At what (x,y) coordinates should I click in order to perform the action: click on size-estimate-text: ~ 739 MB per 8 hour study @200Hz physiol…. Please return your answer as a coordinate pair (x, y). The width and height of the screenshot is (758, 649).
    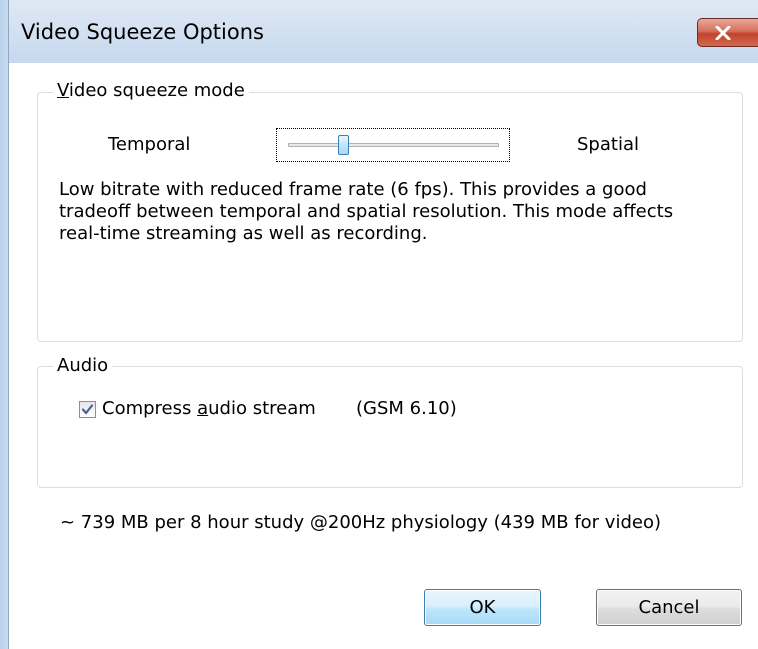
    Looking at the image, I should click on (360, 522).